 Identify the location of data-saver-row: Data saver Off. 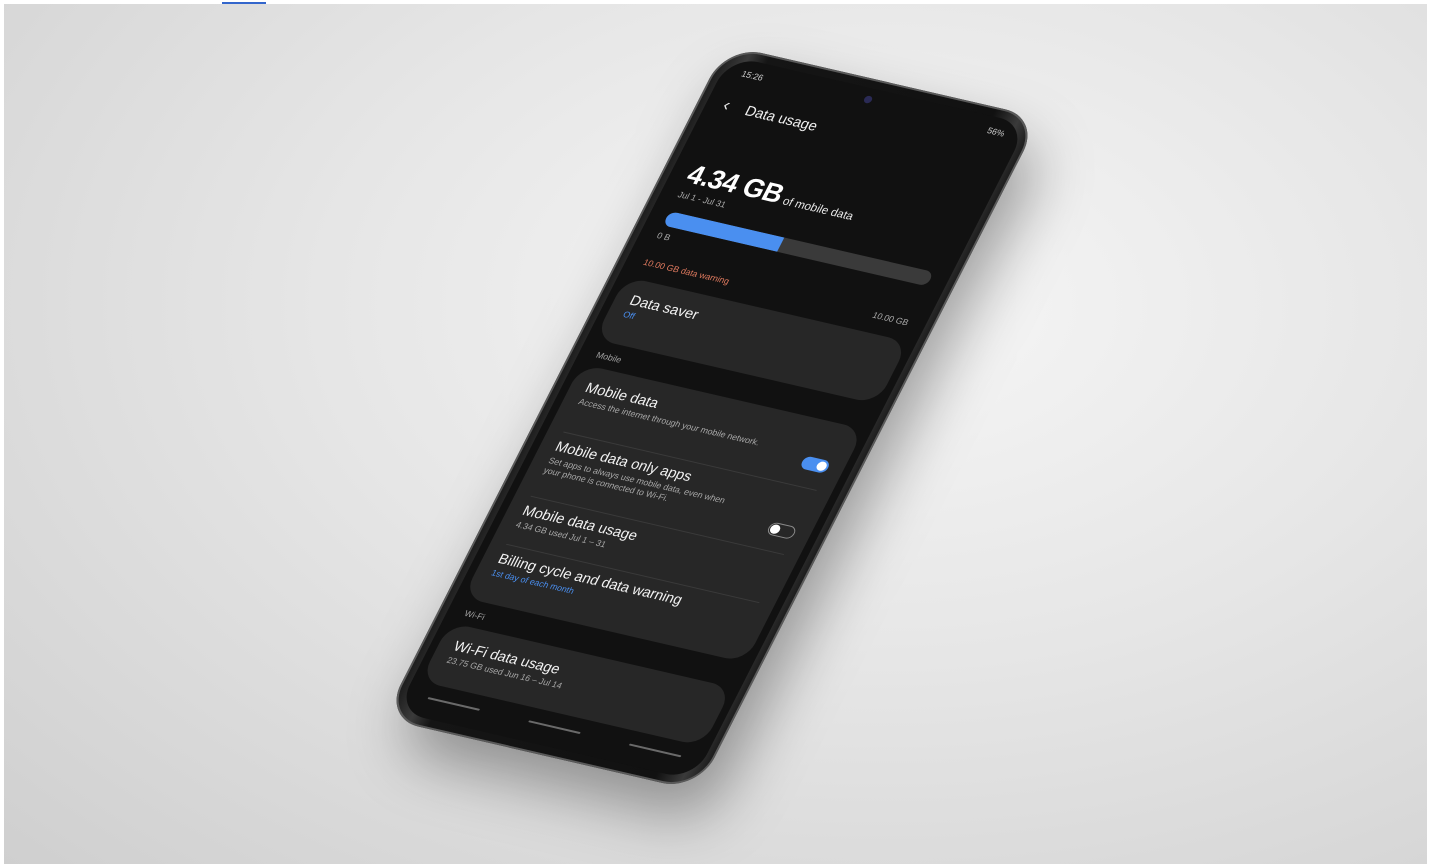
(754, 335).